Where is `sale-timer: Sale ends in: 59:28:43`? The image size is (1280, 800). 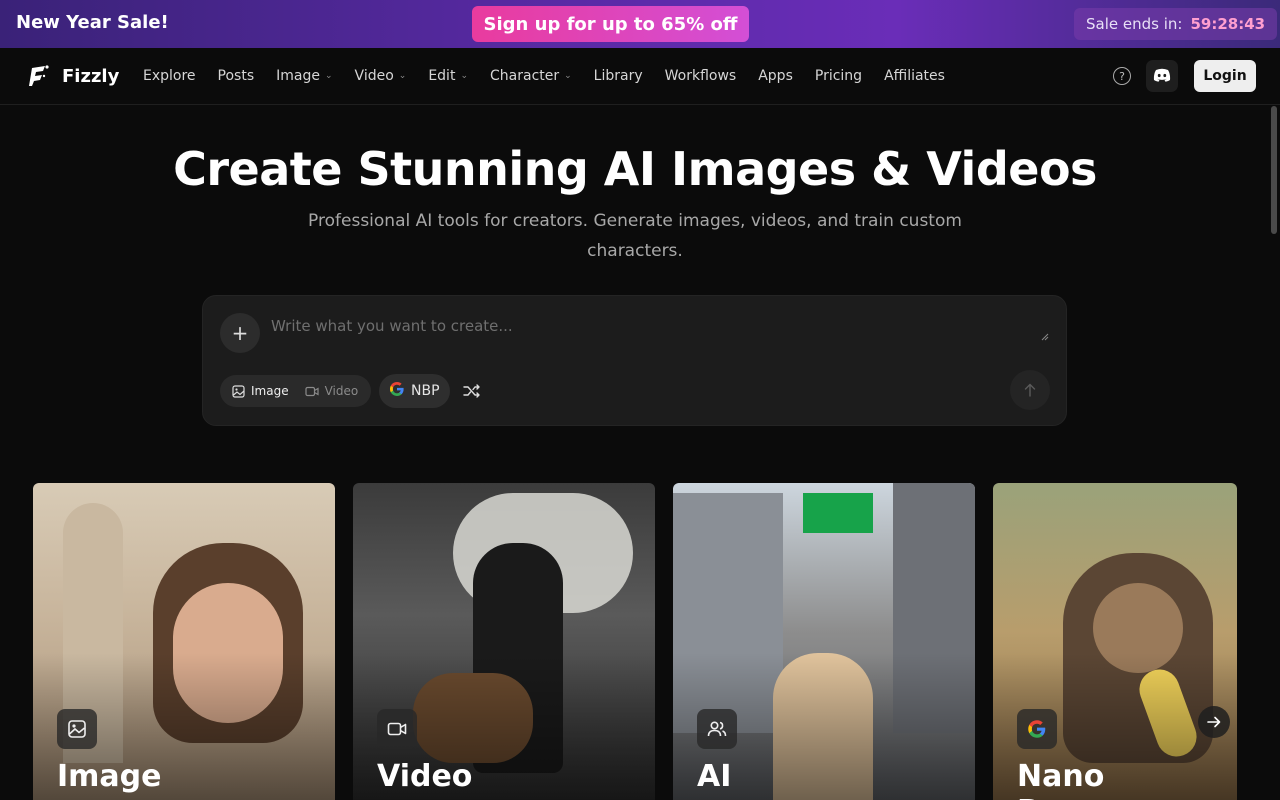
sale-timer: Sale ends in: 59:28:43 is located at coordinates (1176, 24).